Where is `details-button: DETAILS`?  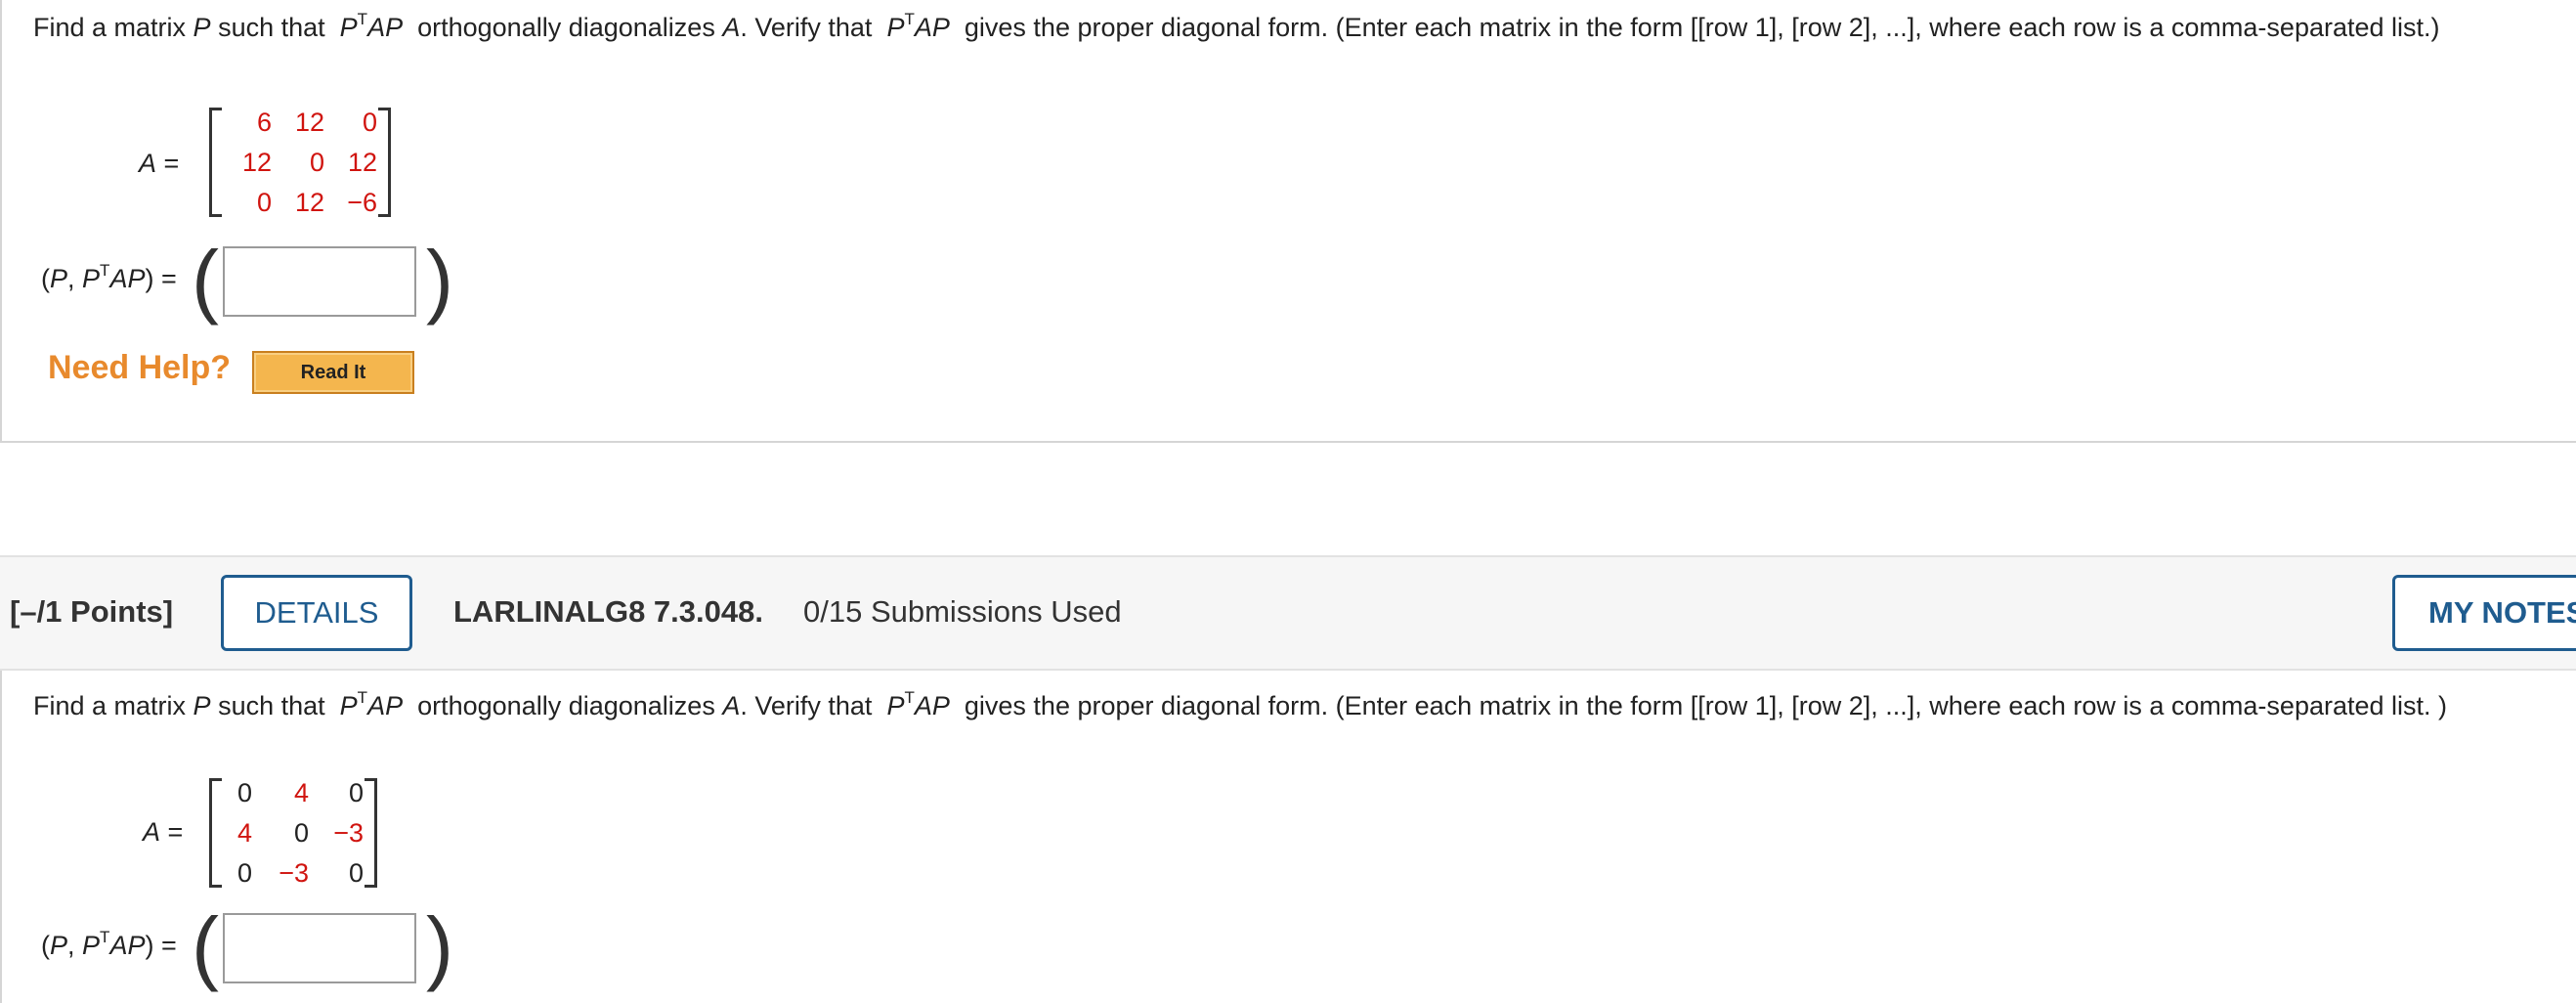 details-button: DETAILS is located at coordinates (316, 613).